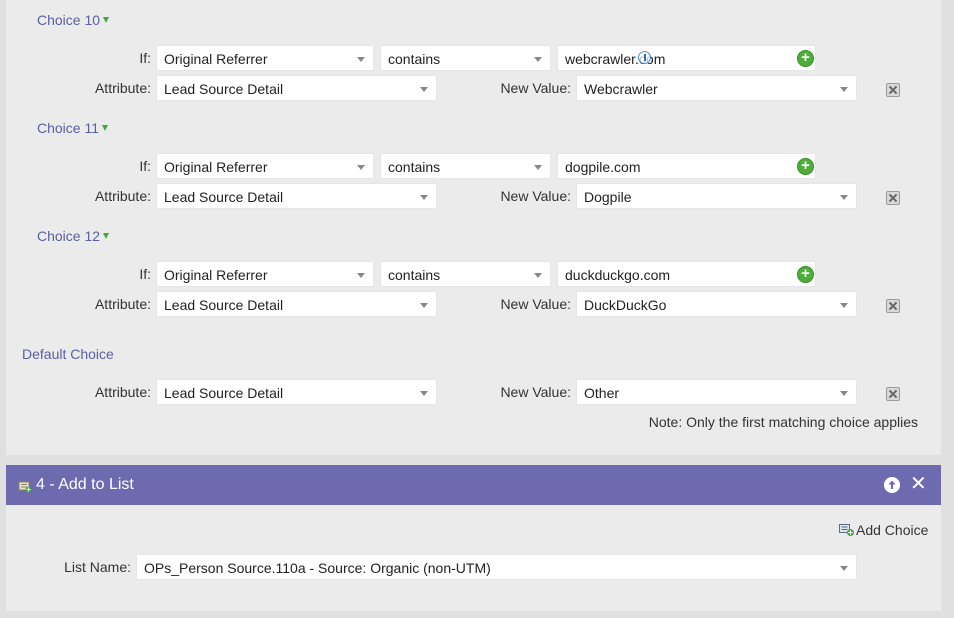 The width and height of the screenshot is (954, 618). I want to click on close-icon: ✕, so click(918, 484).